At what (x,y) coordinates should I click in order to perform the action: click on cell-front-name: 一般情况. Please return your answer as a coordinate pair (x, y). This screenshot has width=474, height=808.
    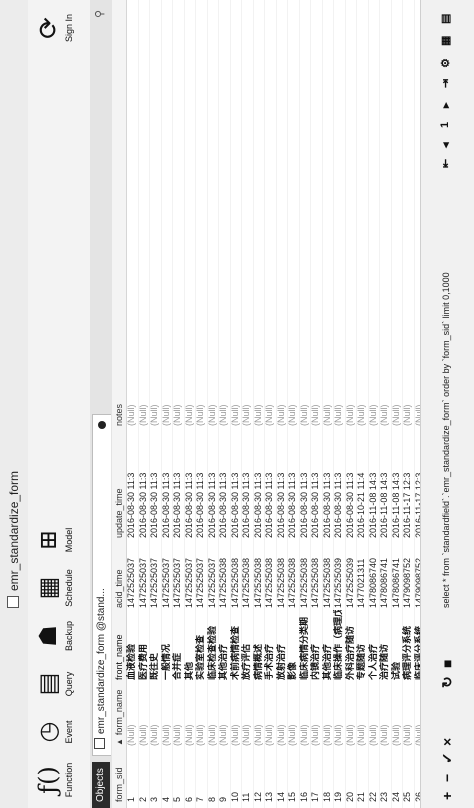
    Looking at the image, I should click on (167, 645).